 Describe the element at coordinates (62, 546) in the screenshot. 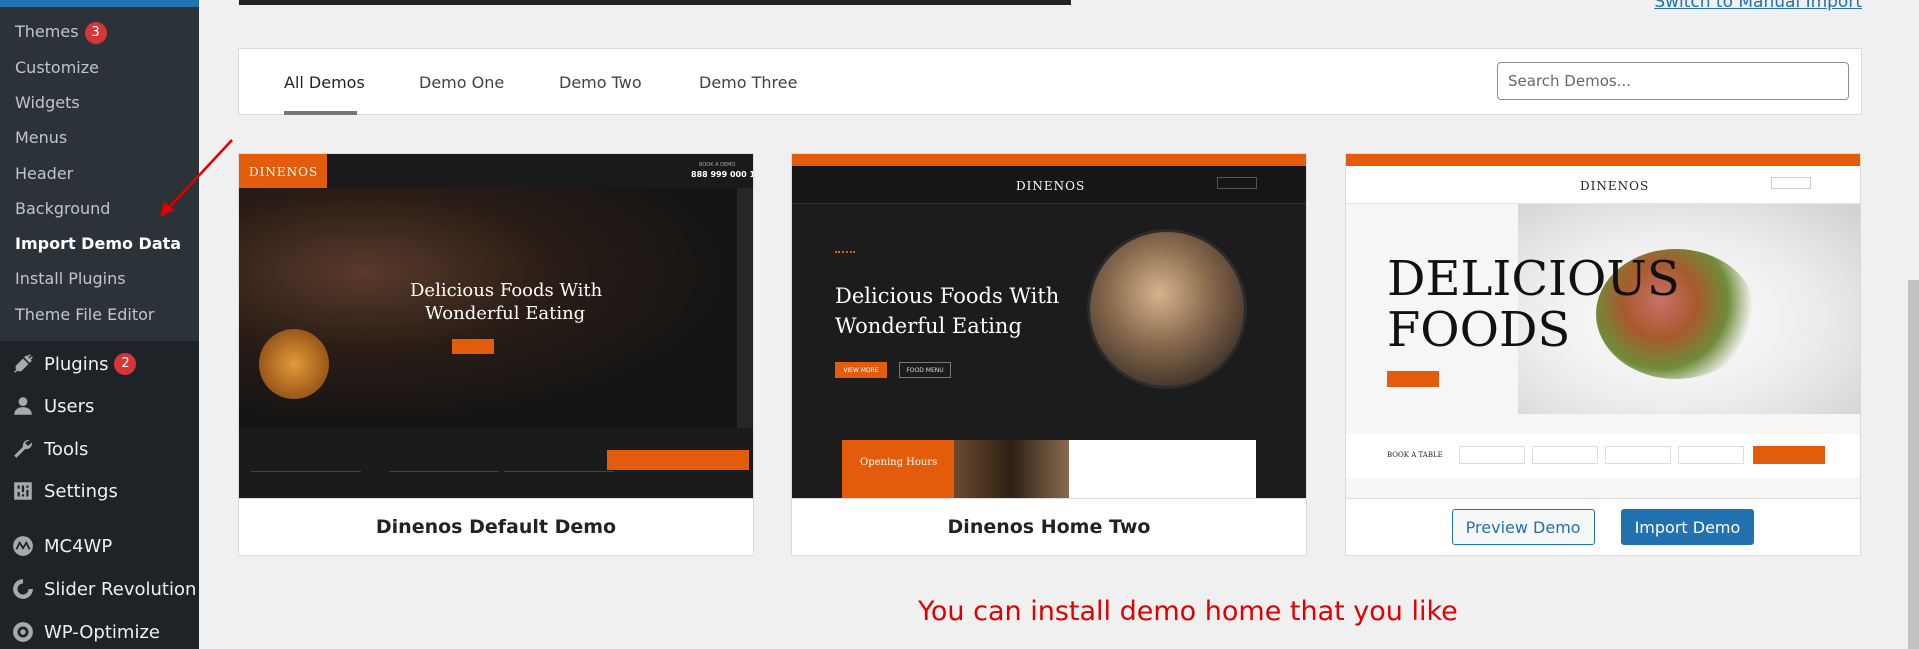

I see `menu-item-mc4wp: MC4WP` at that location.